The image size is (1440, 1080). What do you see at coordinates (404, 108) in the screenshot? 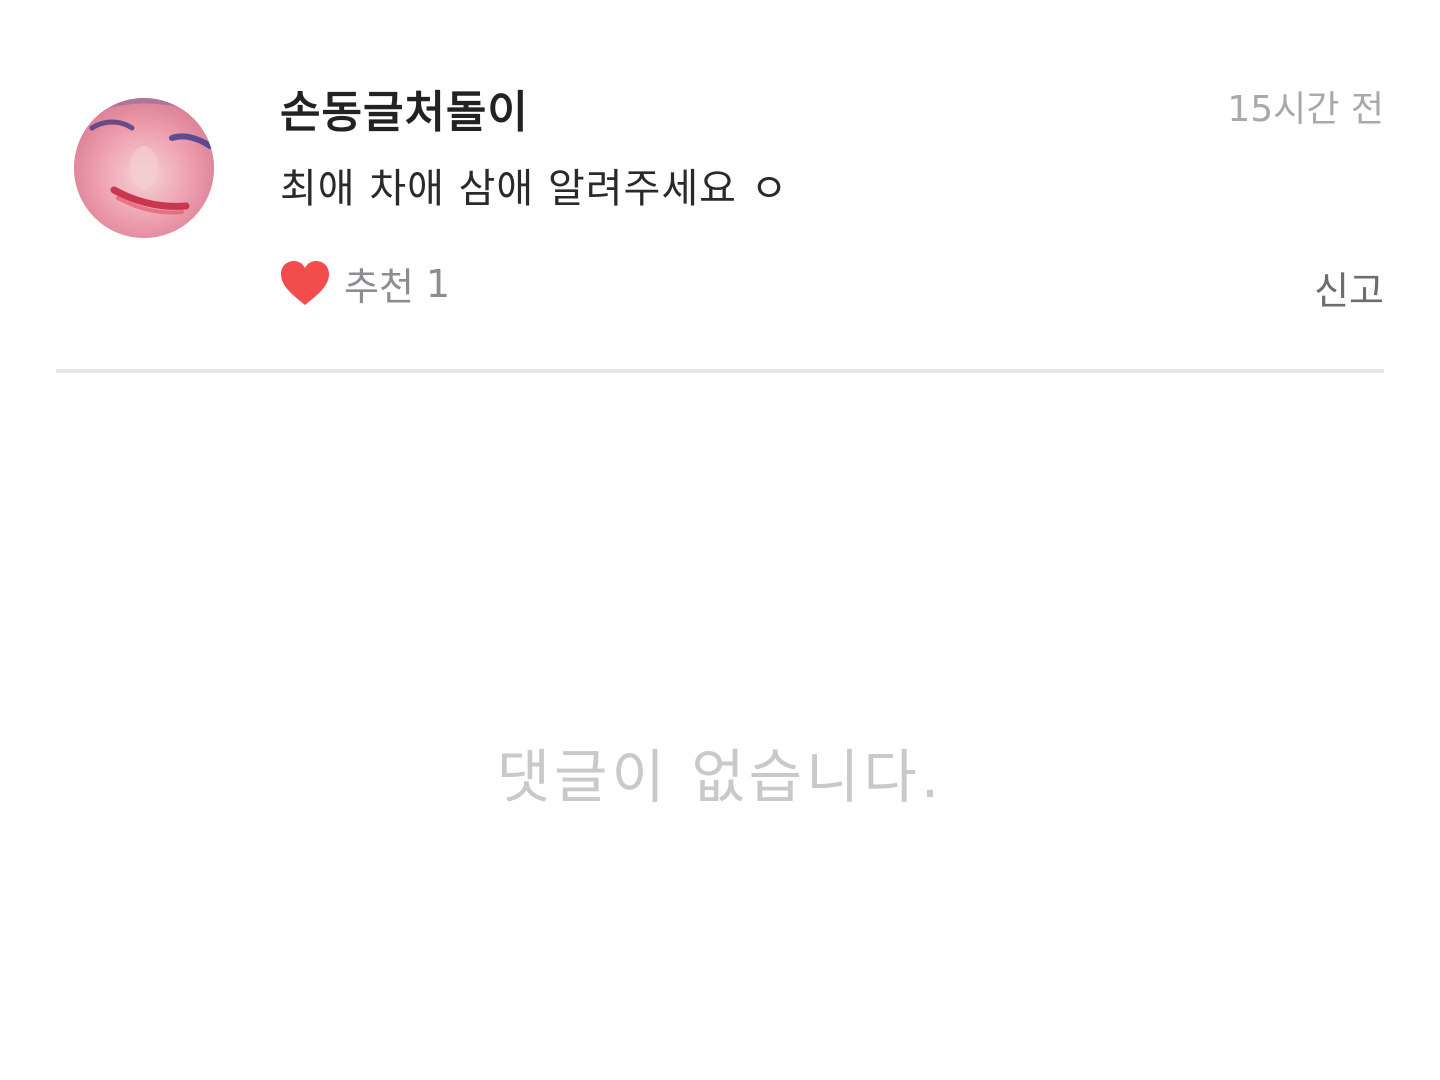
I see `comment-author: 손동글처돌이` at bounding box center [404, 108].